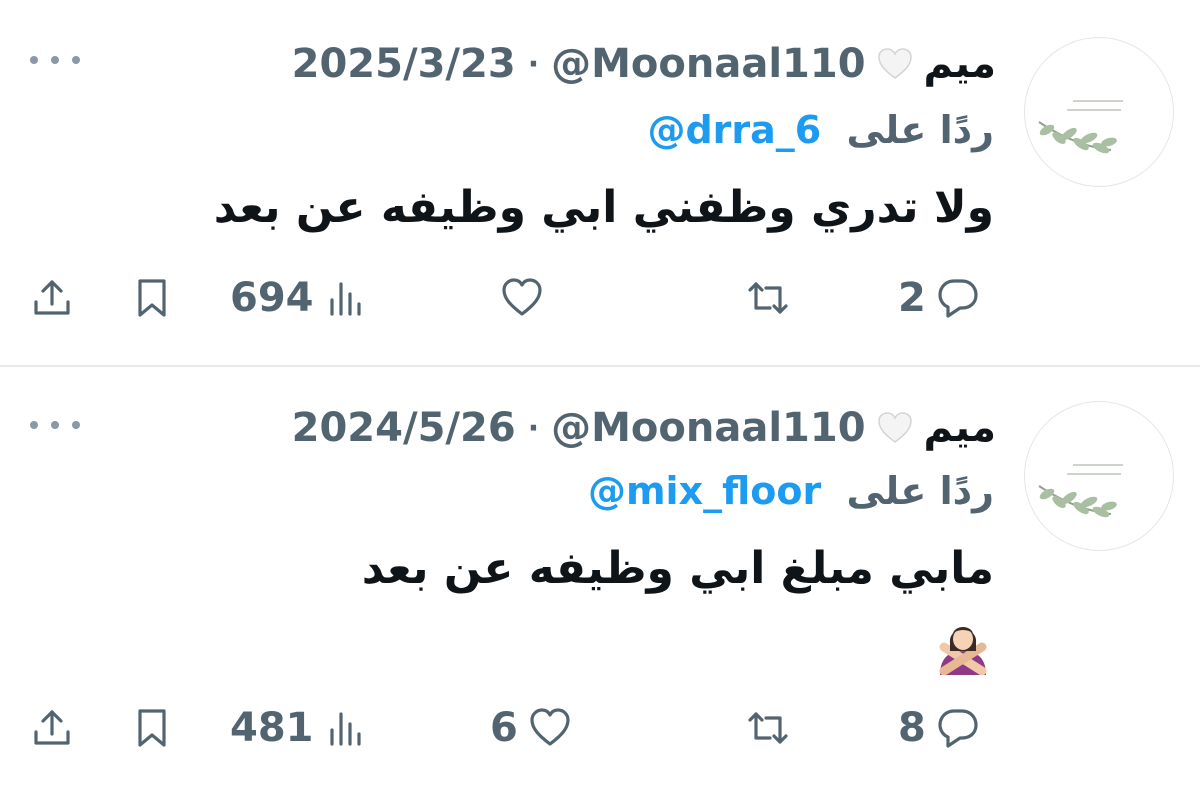 This screenshot has width=1200, height=807. What do you see at coordinates (600, 298) in the screenshot?
I see `action-bar: 694 2` at bounding box center [600, 298].